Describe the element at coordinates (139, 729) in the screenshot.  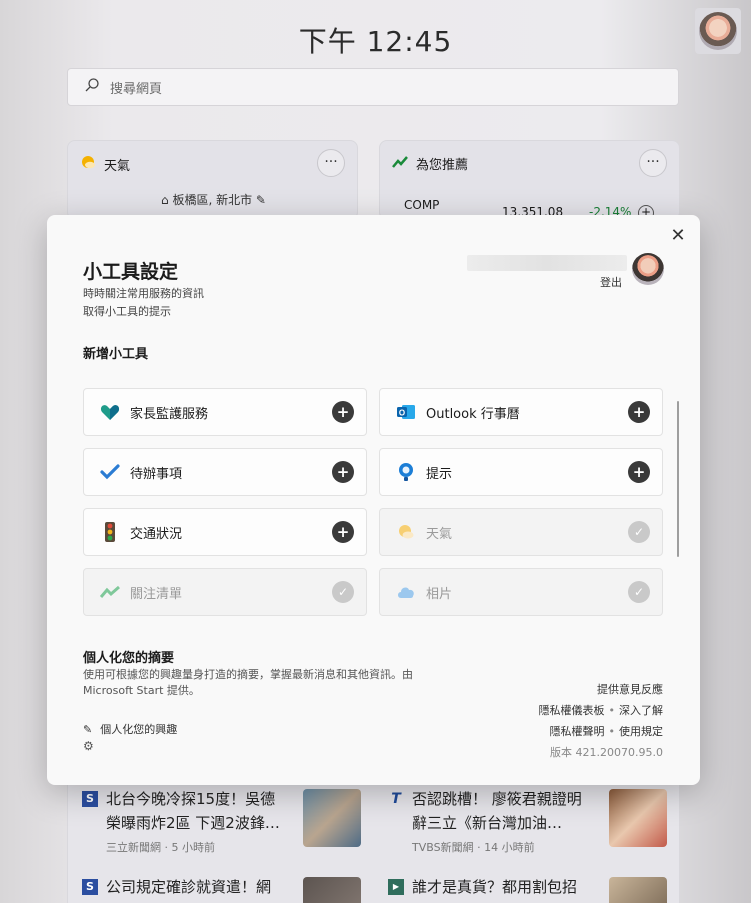
I see `personalize-link-label: 個人化您的興趣` at that location.